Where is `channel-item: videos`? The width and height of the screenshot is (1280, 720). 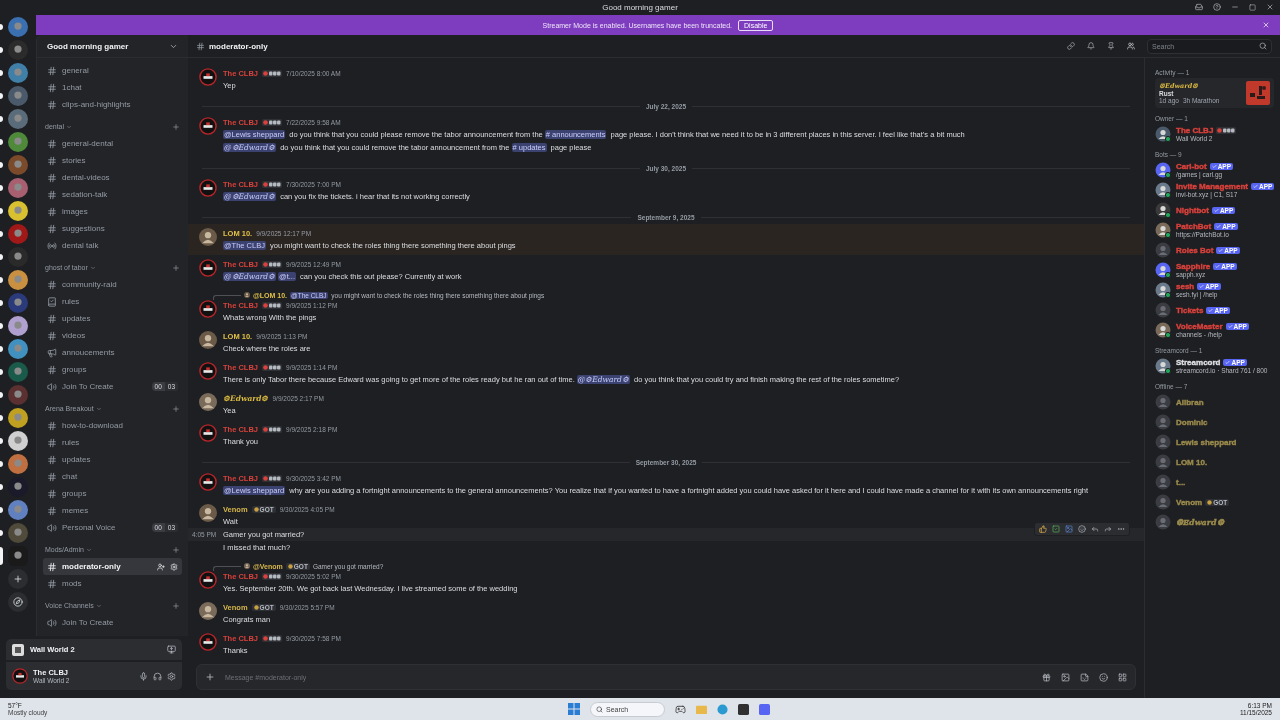 channel-item: videos is located at coordinates (112, 335).